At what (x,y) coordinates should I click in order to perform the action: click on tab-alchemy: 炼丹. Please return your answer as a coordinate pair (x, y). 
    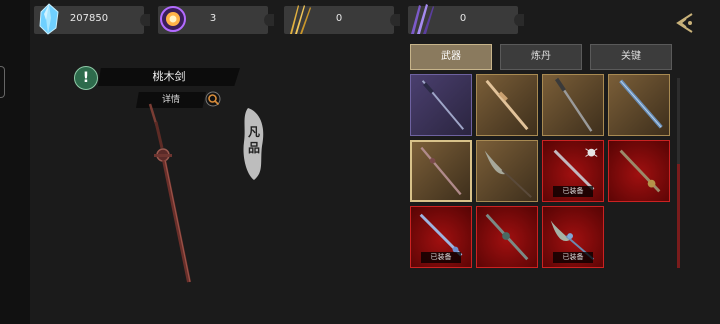
    Looking at the image, I should click on (541, 57).